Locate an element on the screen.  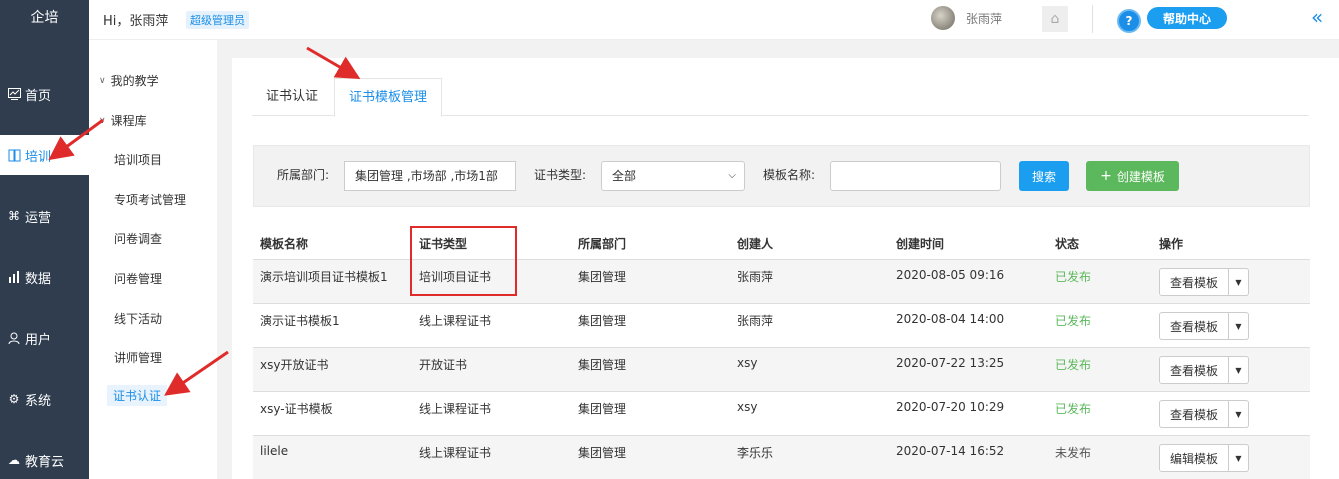
subnav-item-training-project: 培训项目 is located at coordinates (138, 159).